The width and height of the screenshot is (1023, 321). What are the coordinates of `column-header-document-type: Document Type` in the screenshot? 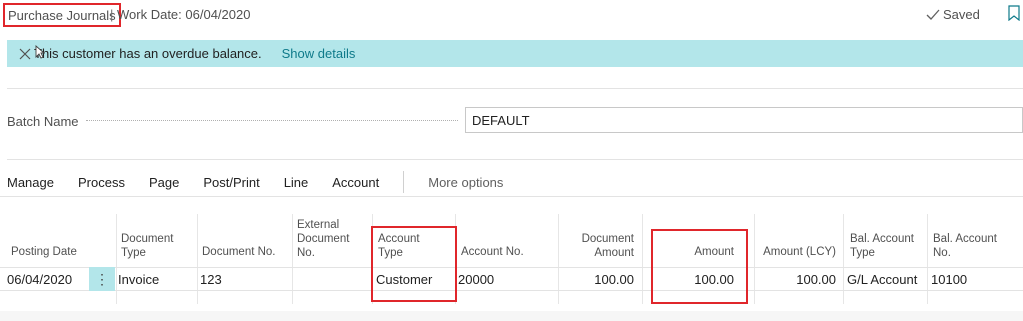 It's located at (147, 246).